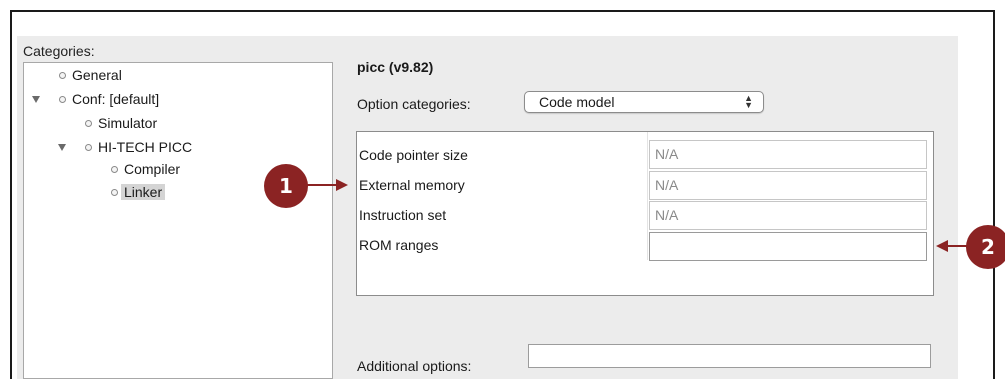 This screenshot has width=1005, height=379. I want to click on option-categories-label: Option categories:, so click(414, 104).